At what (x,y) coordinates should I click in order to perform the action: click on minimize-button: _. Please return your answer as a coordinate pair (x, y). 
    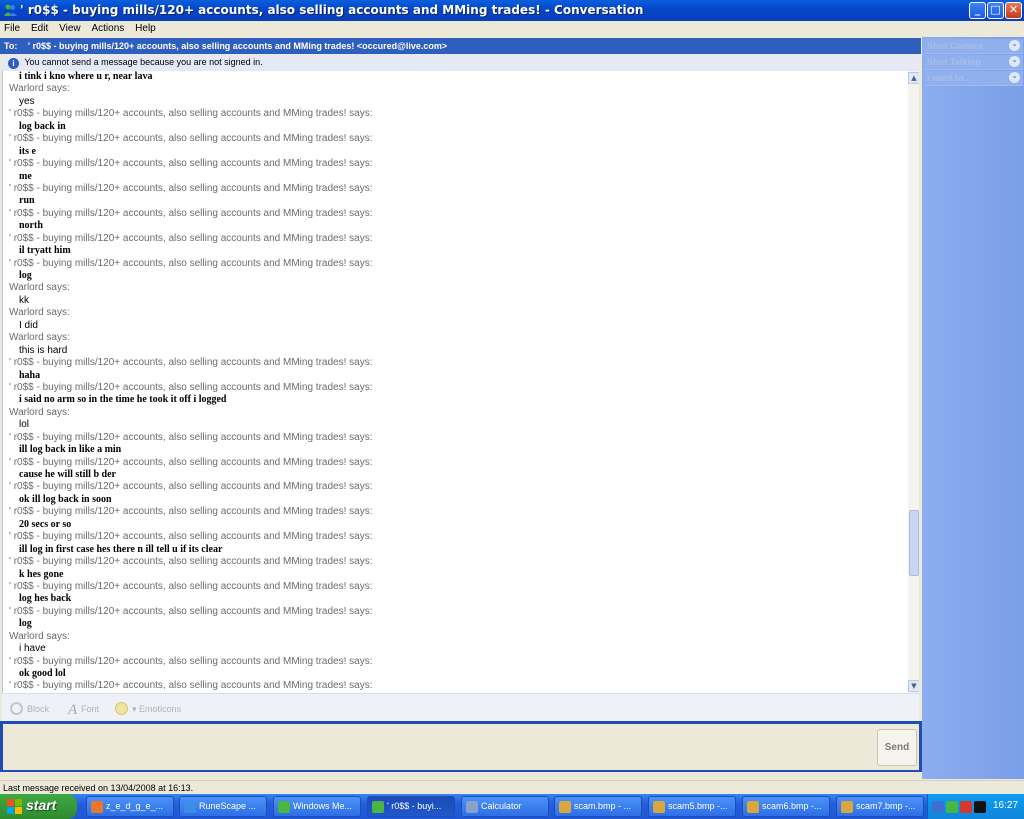
    Looking at the image, I should click on (977, 10).